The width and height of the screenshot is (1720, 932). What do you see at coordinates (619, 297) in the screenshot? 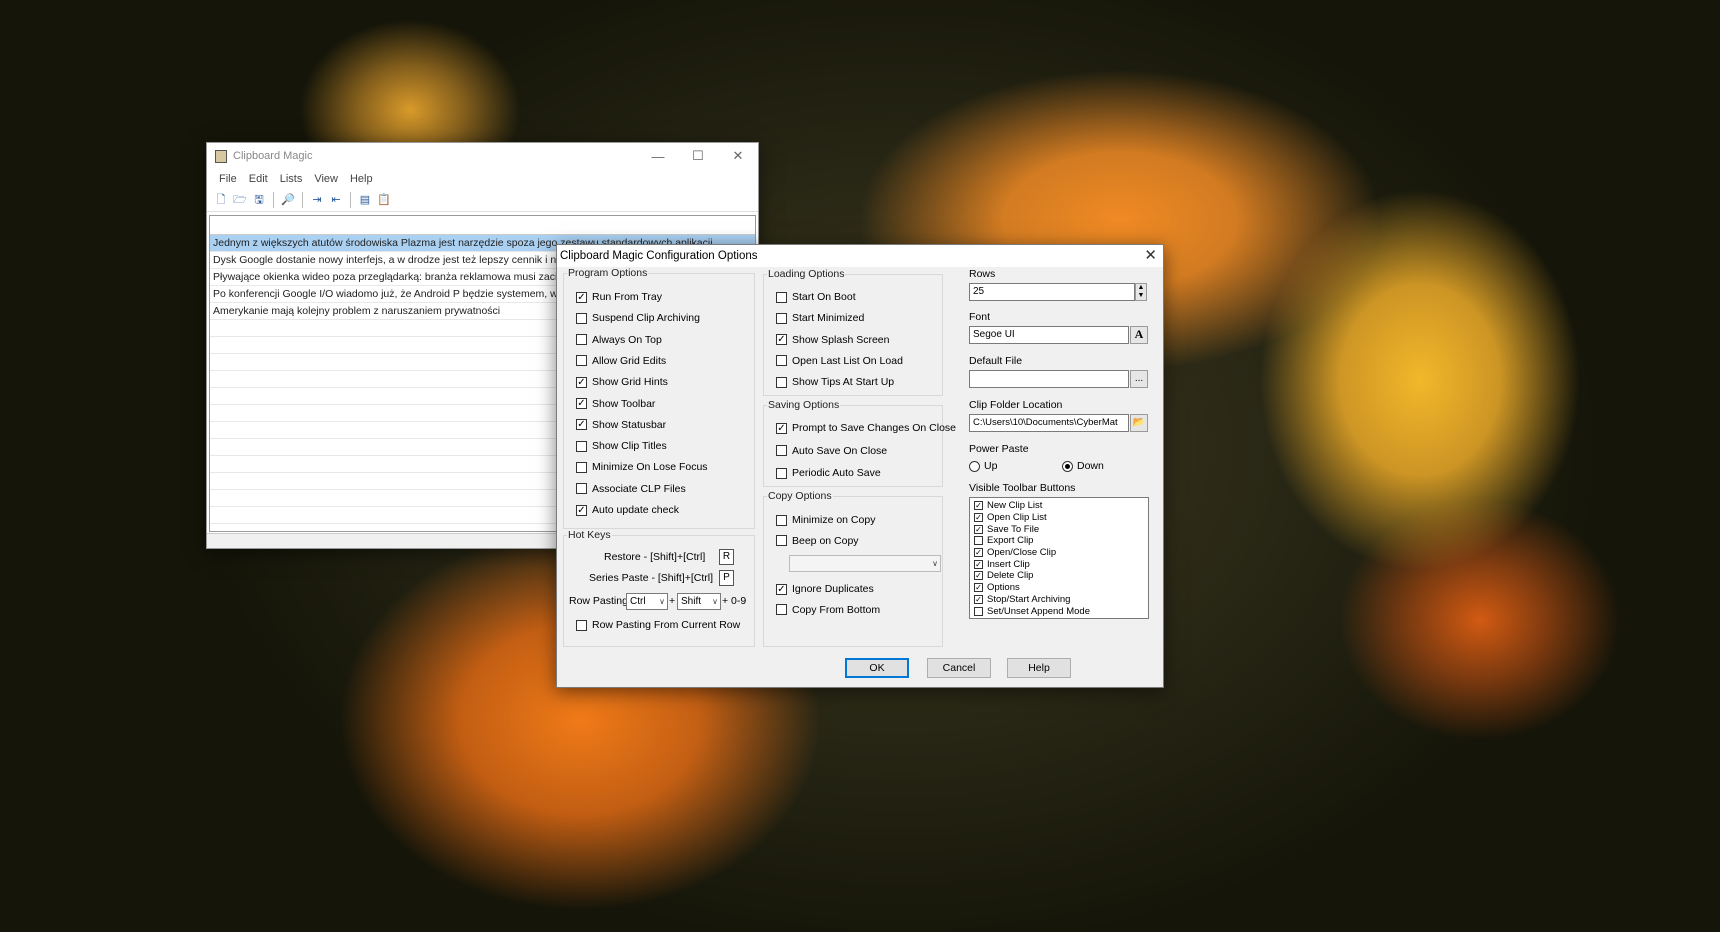
I see `option-checkbox: Run From Tray` at bounding box center [619, 297].